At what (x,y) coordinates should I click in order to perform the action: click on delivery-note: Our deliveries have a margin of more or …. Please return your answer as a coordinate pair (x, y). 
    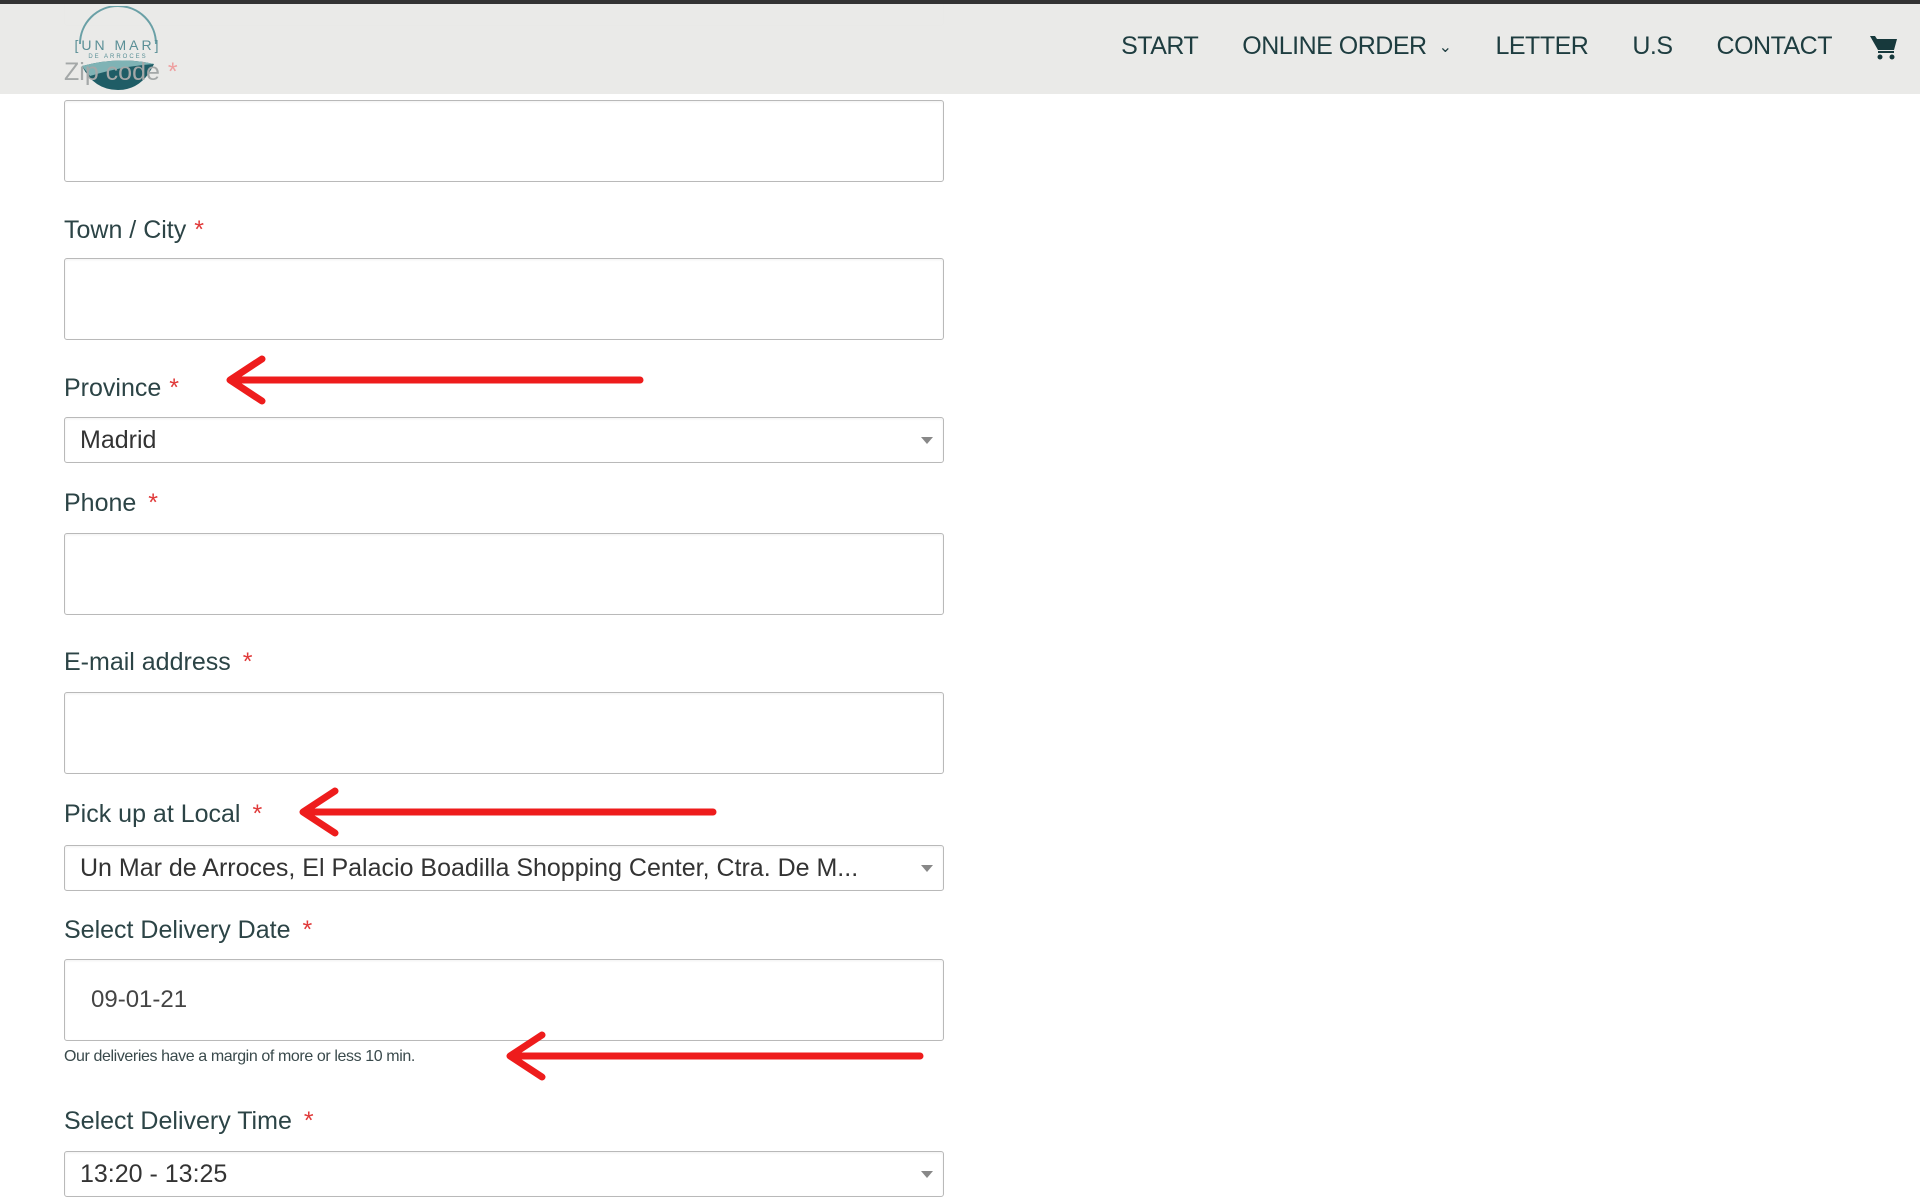
    Looking at the image, I should click on (239, 1056).